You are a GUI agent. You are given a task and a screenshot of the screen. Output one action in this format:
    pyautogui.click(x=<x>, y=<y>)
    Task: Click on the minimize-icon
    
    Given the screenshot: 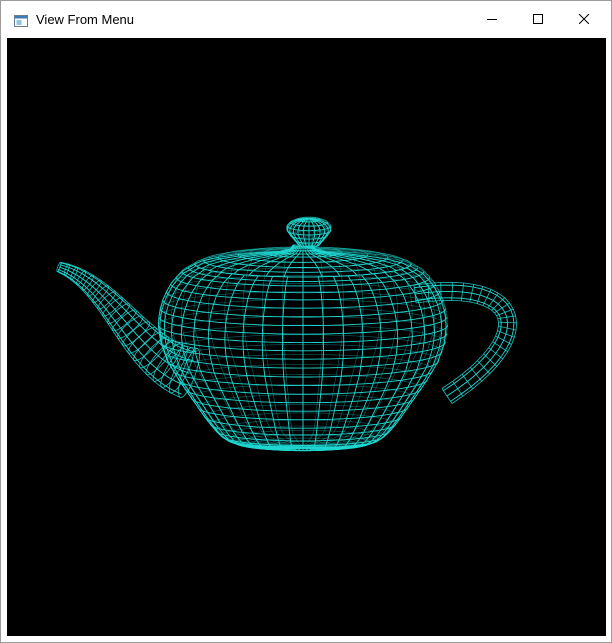 What is the action you would take?
    pyautogui.click(x=492, y=19)
    